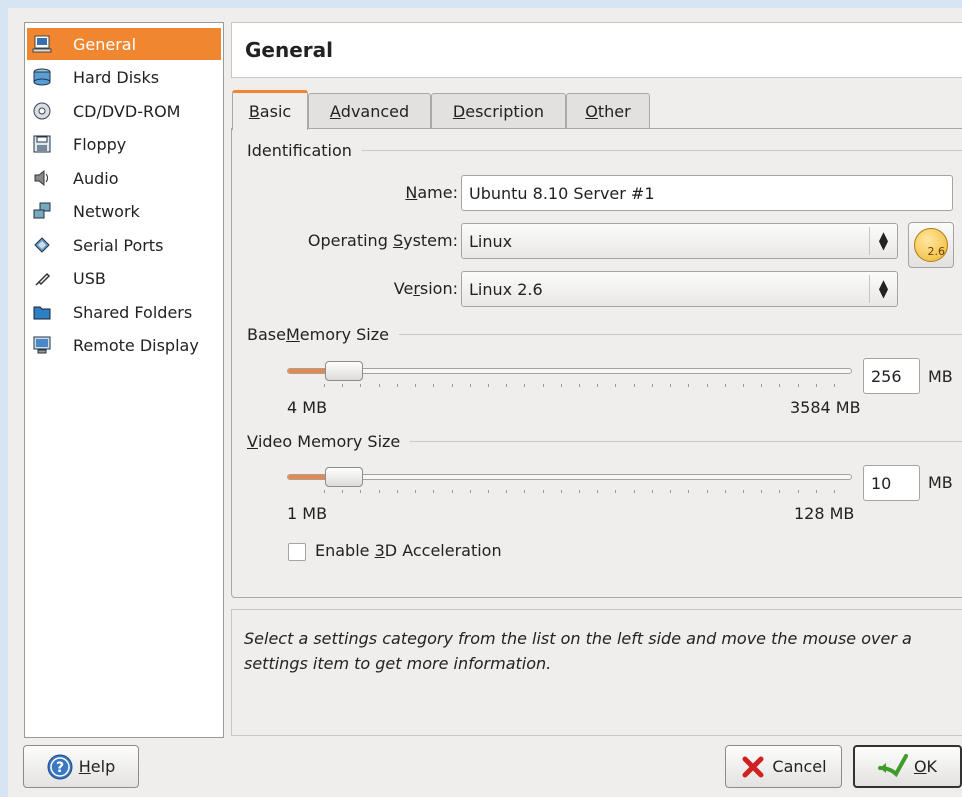  I want to click on help-button: ? Help, so click(81, 766).